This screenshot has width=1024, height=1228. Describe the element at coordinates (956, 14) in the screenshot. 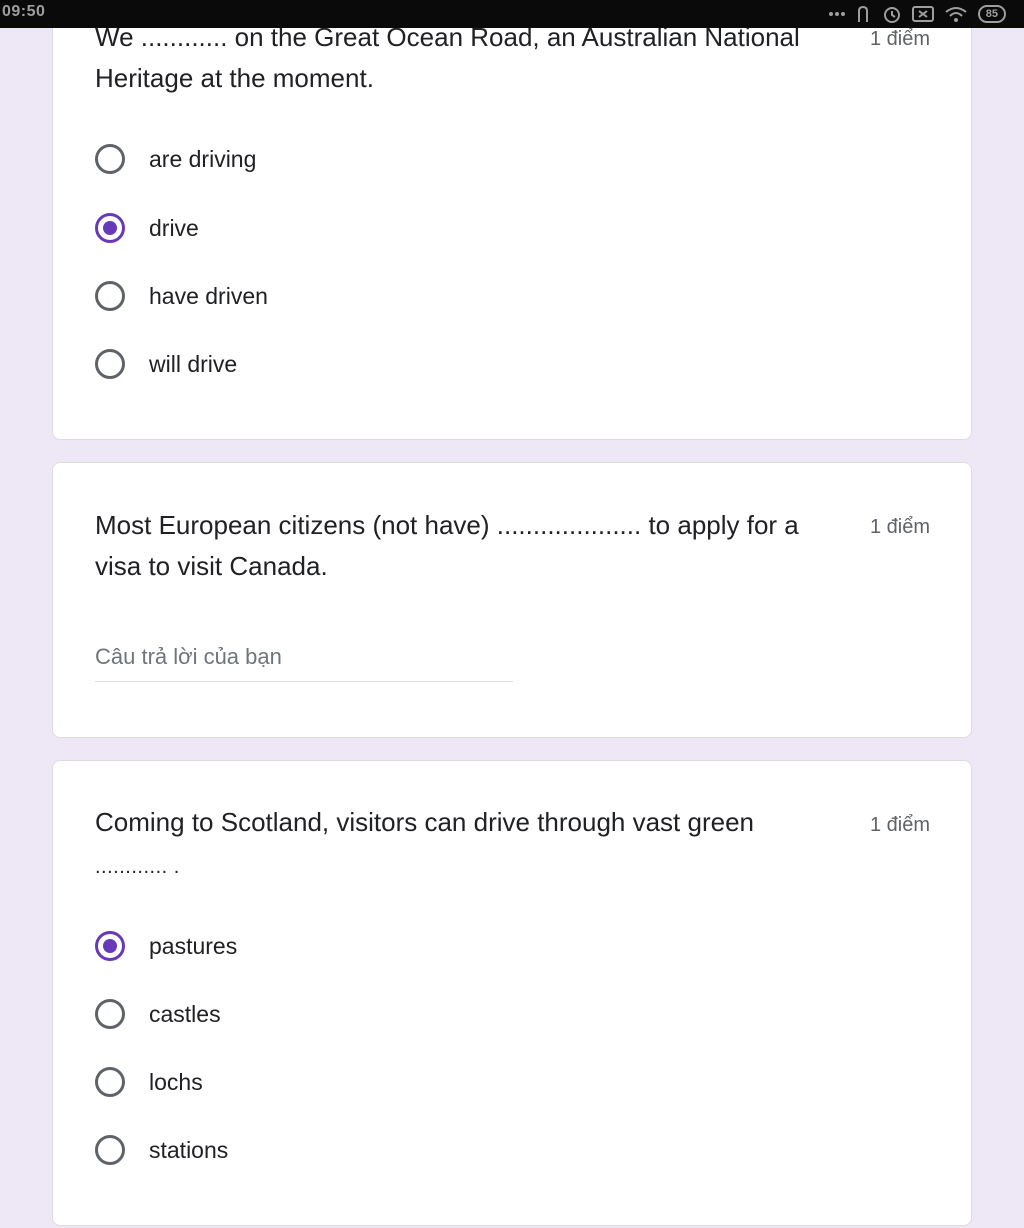

I see `wifi-icon` at that location.